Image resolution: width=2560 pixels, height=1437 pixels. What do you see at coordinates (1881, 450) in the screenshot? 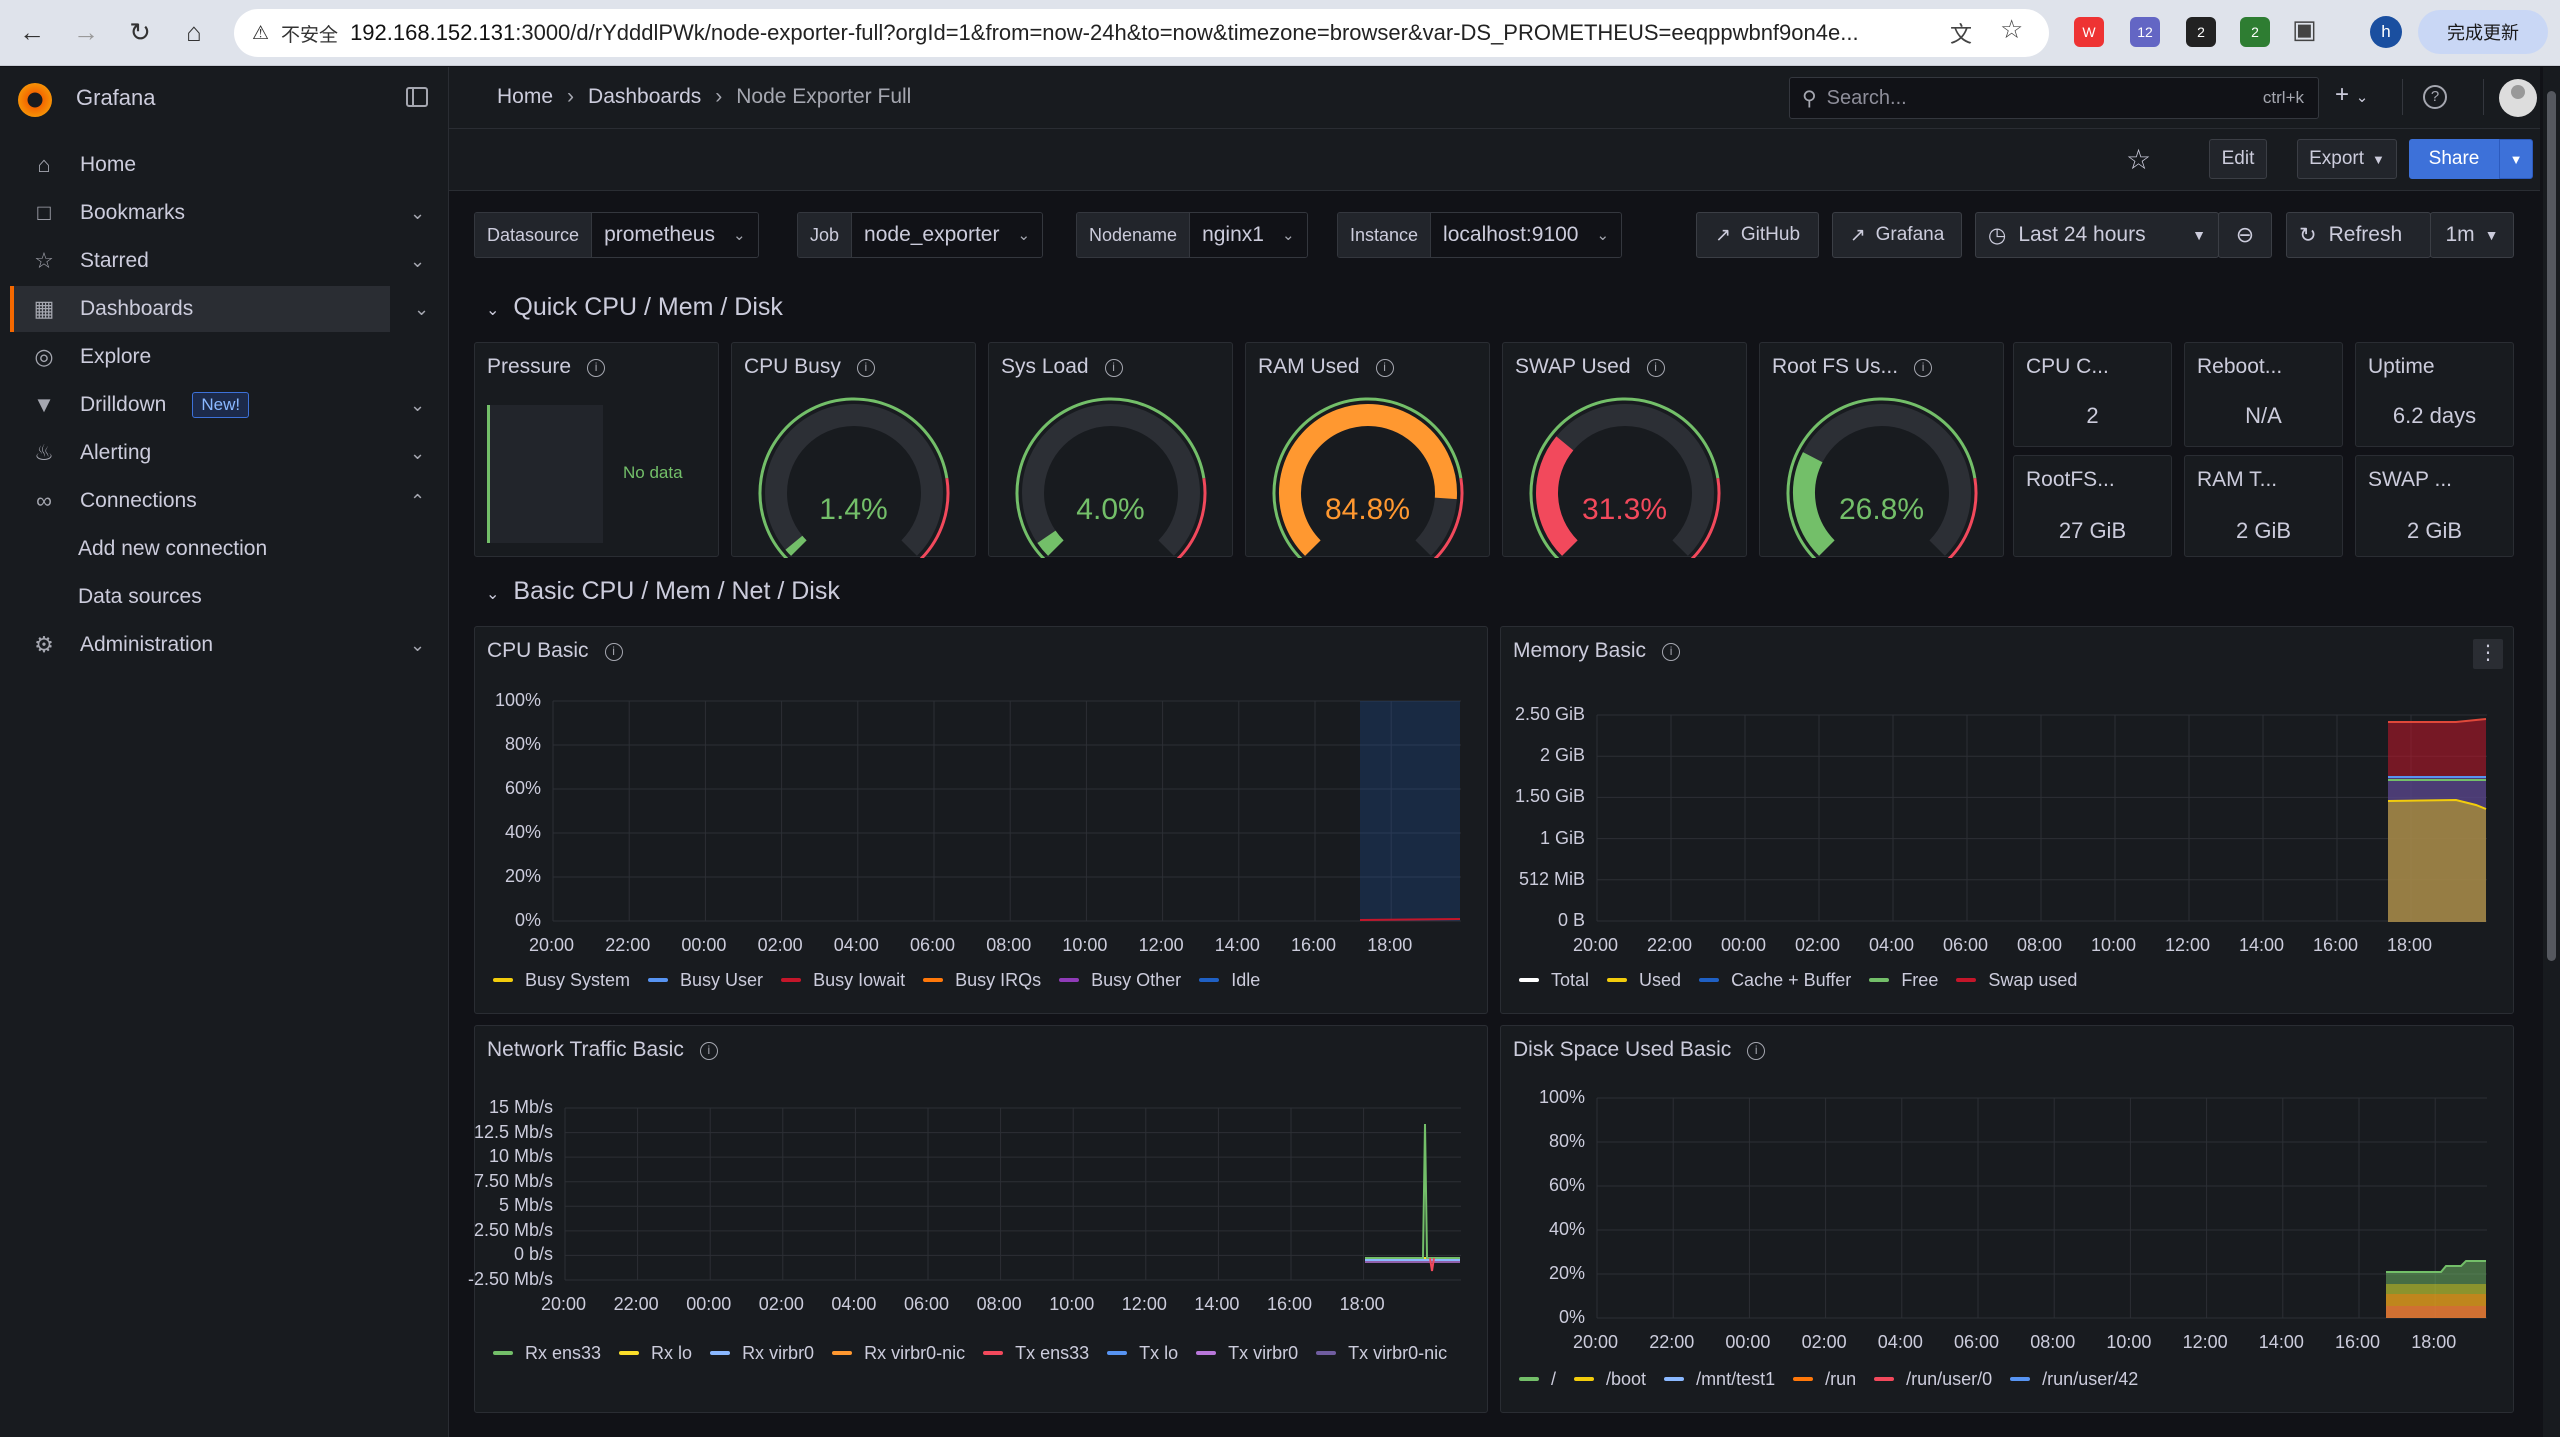
I see `panel-gauge: Root FS Us... i 26.8%` at bounding box center [1881, 450].